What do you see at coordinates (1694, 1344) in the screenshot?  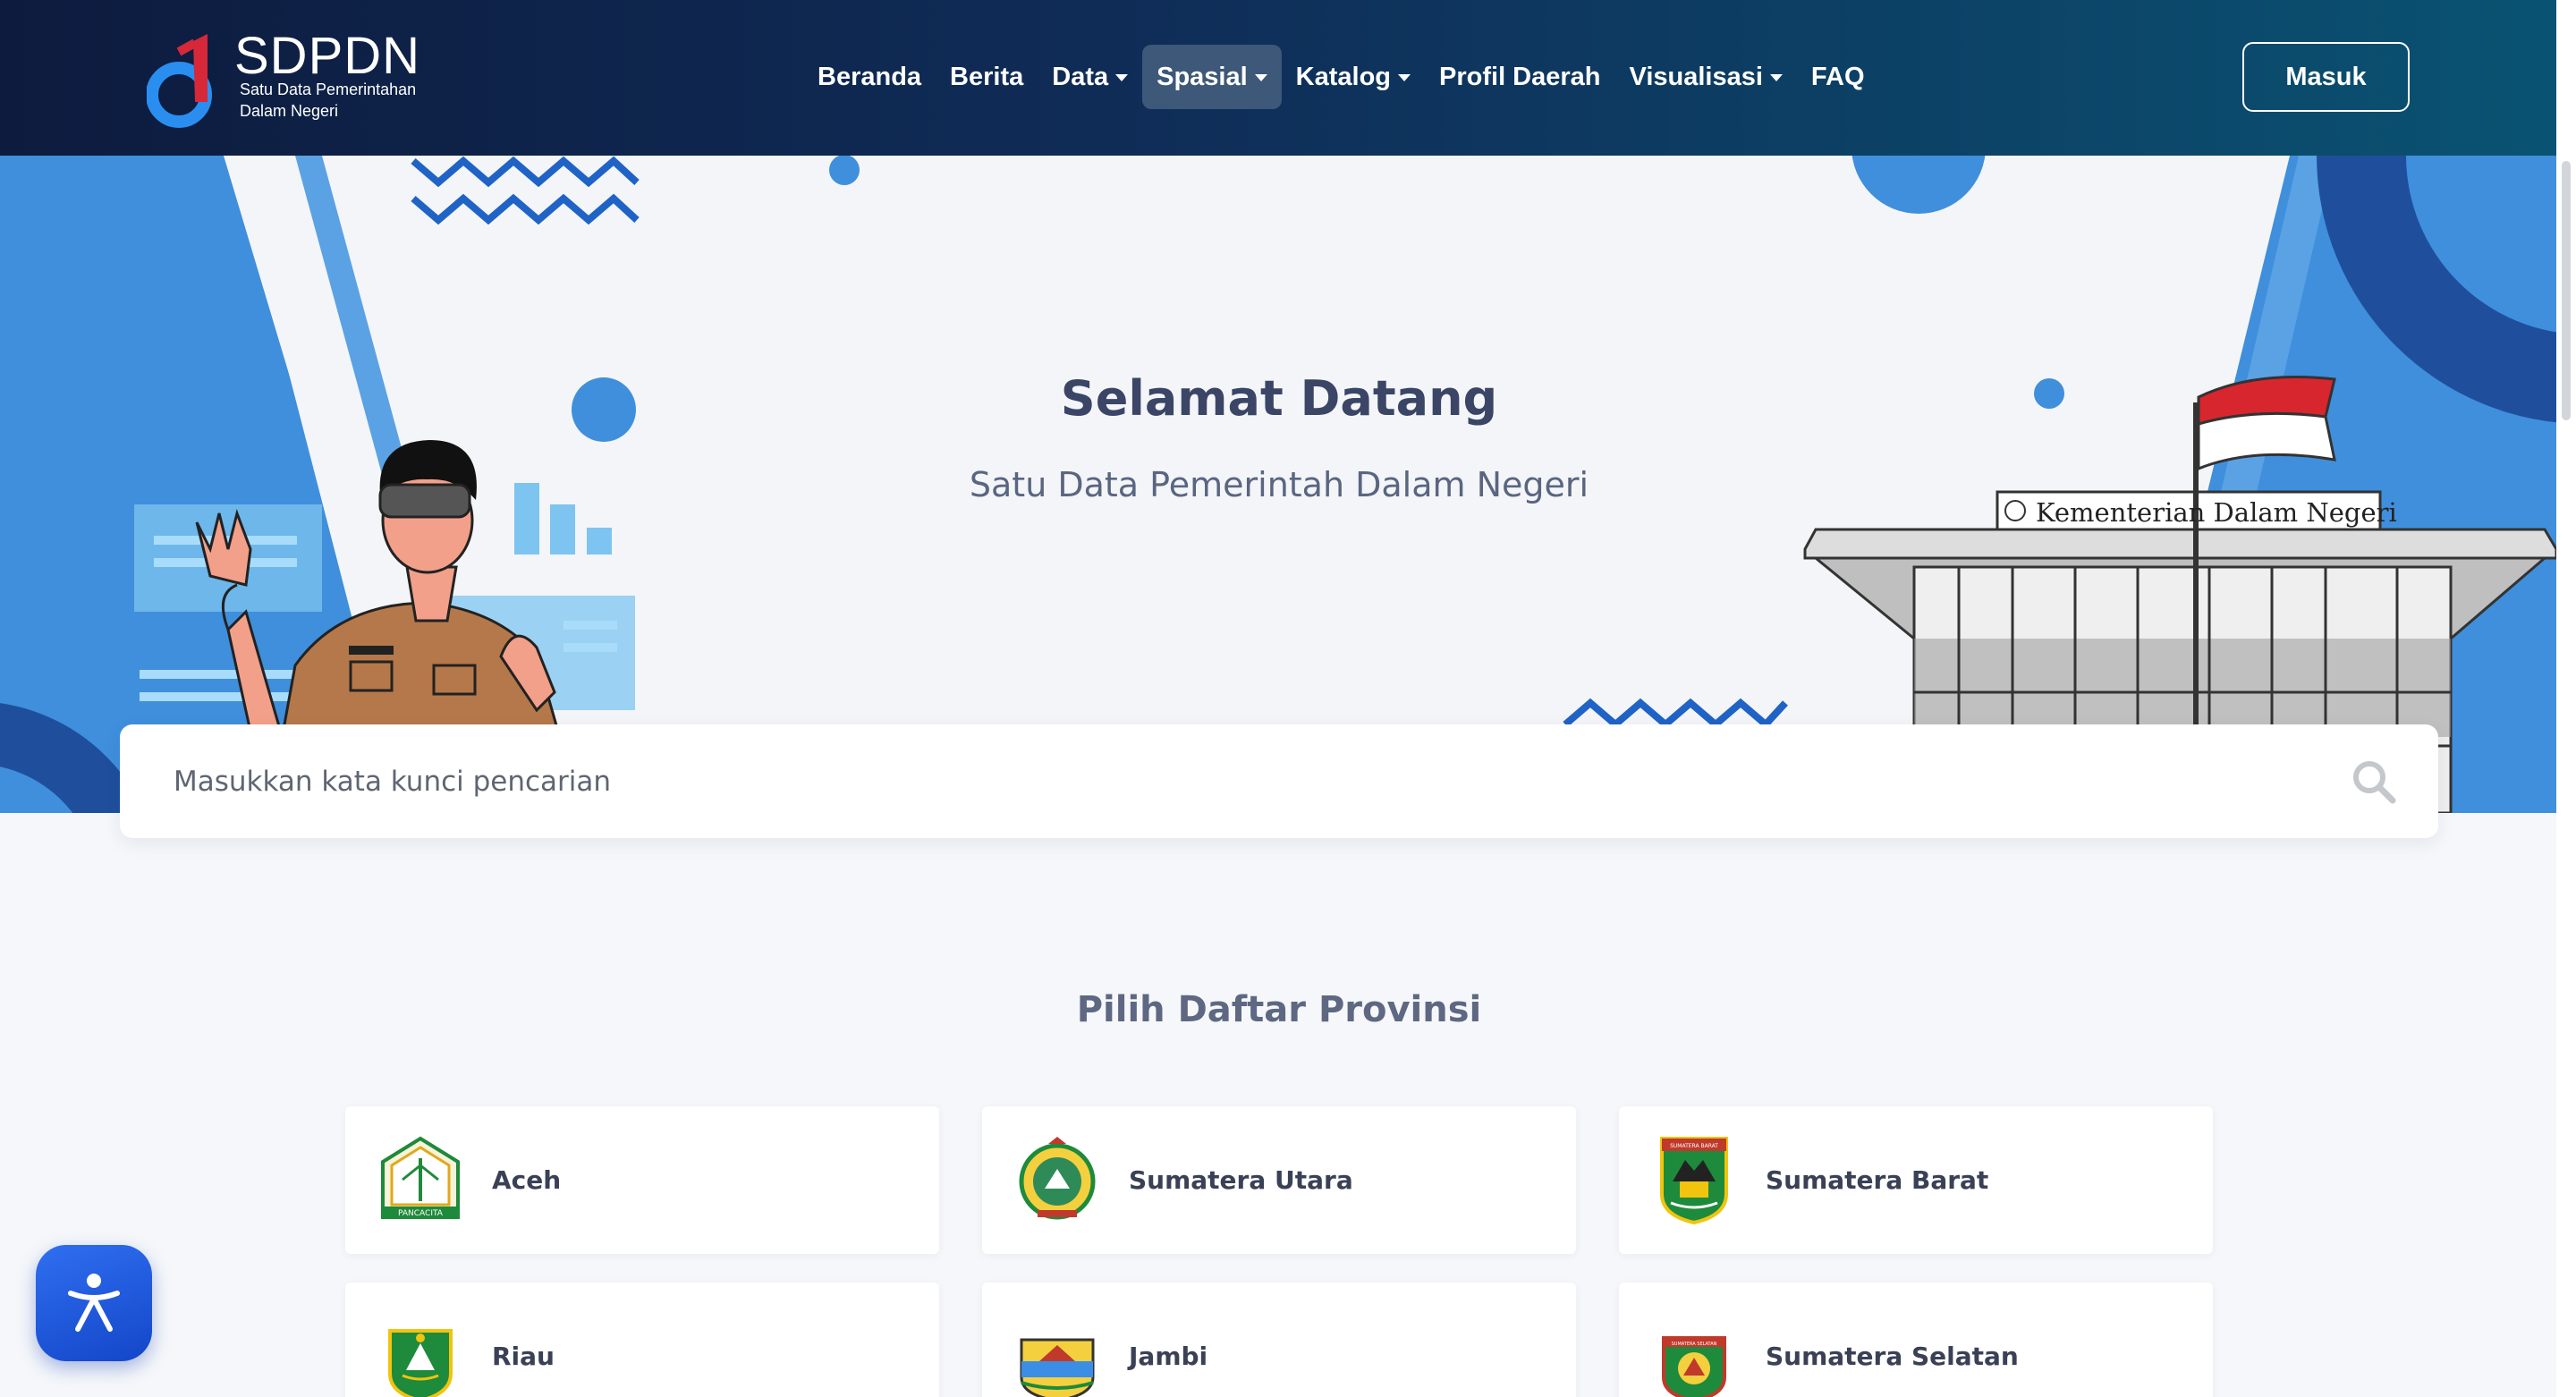 I see `svg-text: SUMATERA SELATAN` at bounding box center [1694, 1344].